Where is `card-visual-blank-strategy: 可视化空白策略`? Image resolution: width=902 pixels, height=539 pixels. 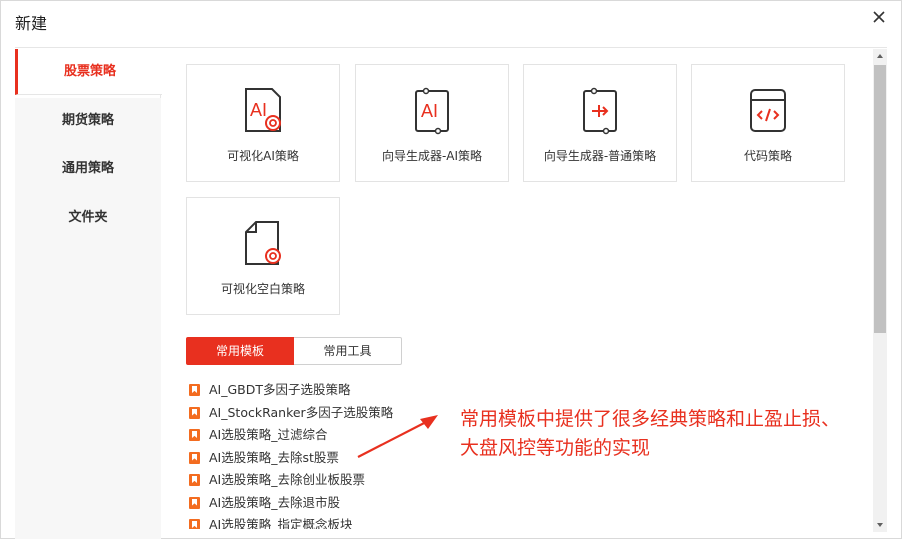
card-visual-blank-strategy: 可视化空白策略 is located at coordinates (263, 256).